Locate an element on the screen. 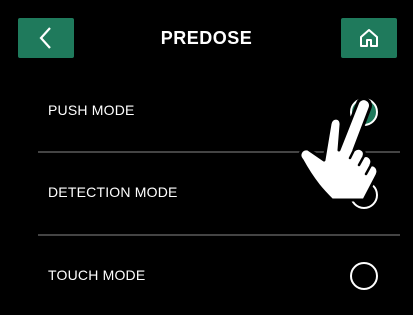  option-label: TOUCH MODE is located at coordinates (97, 275).